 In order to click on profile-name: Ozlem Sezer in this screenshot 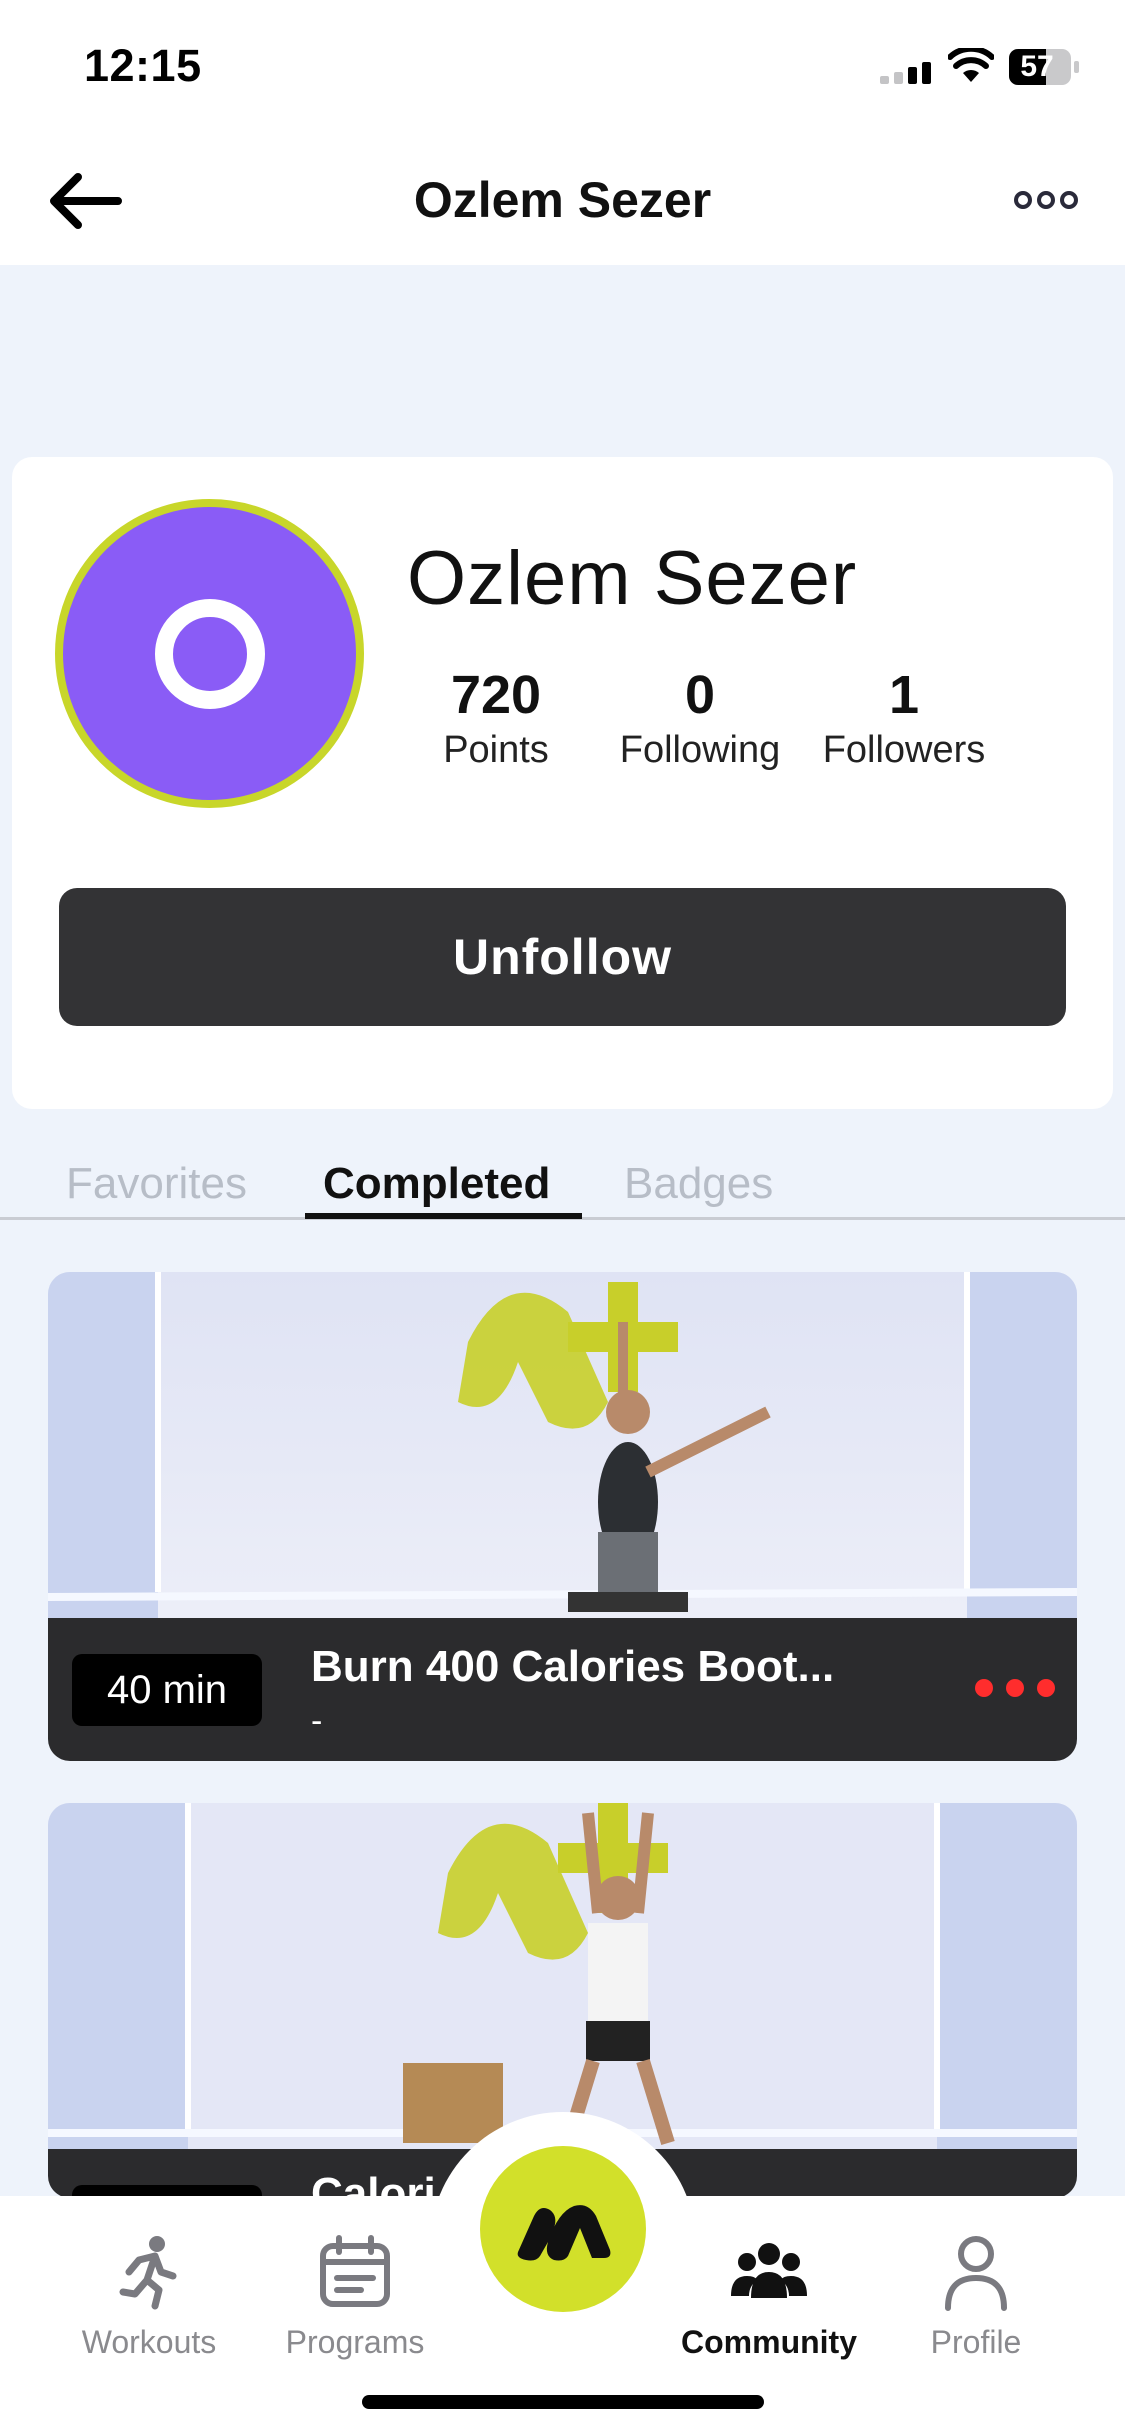, I will do `click(632, 578)`.